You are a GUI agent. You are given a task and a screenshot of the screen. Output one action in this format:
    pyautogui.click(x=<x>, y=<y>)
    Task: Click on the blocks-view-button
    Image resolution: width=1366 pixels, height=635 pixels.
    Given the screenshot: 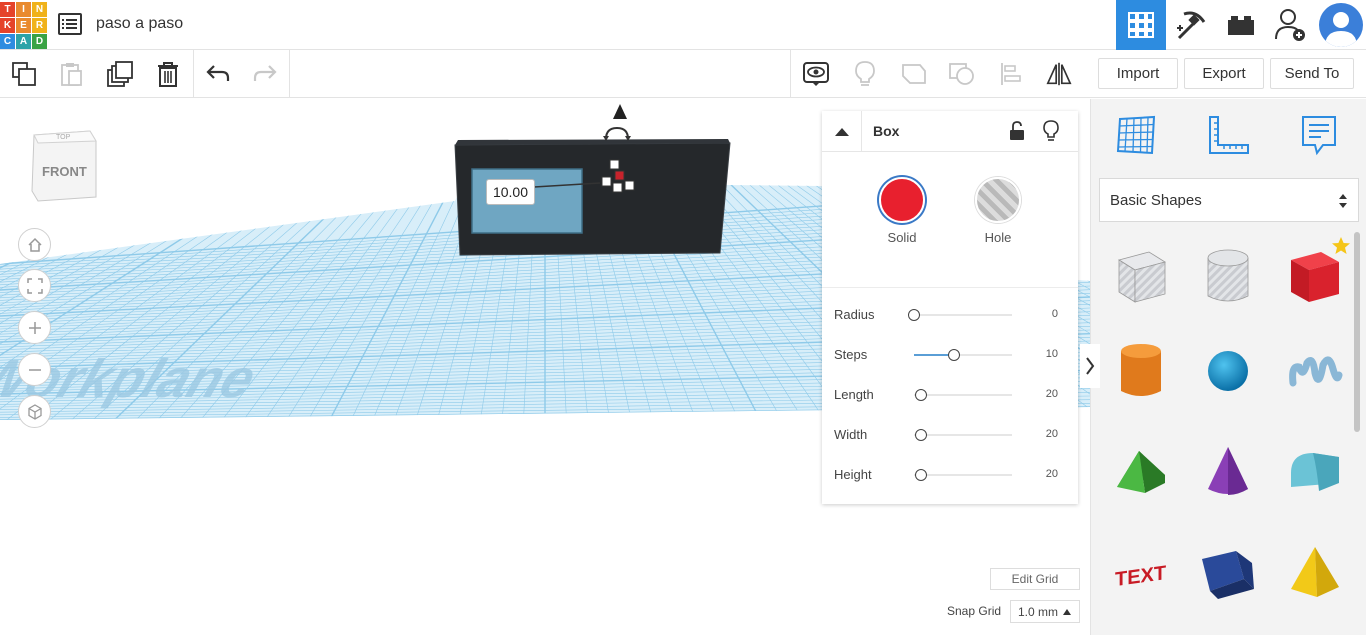 What is the action you would take?
    pyautogui.click(x=1191, y=25)
    